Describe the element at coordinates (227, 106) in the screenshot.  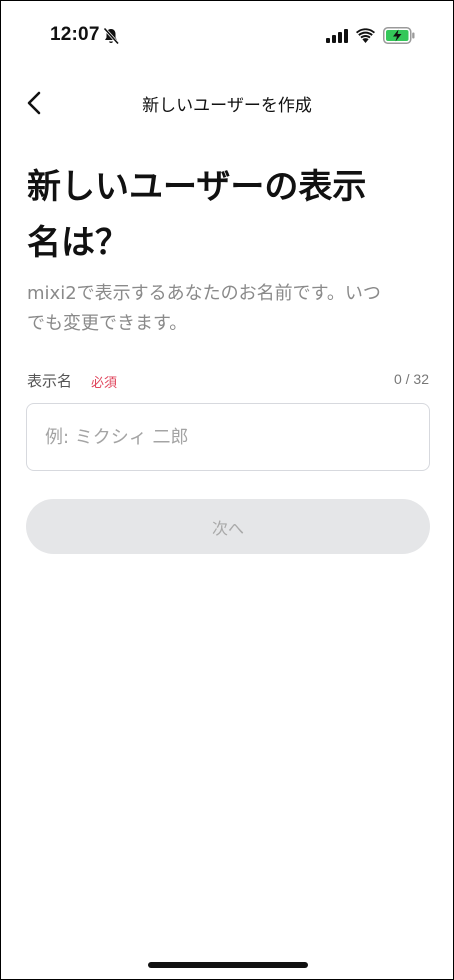
I see `nav-title: 新しいユーザーを作成` at that location.